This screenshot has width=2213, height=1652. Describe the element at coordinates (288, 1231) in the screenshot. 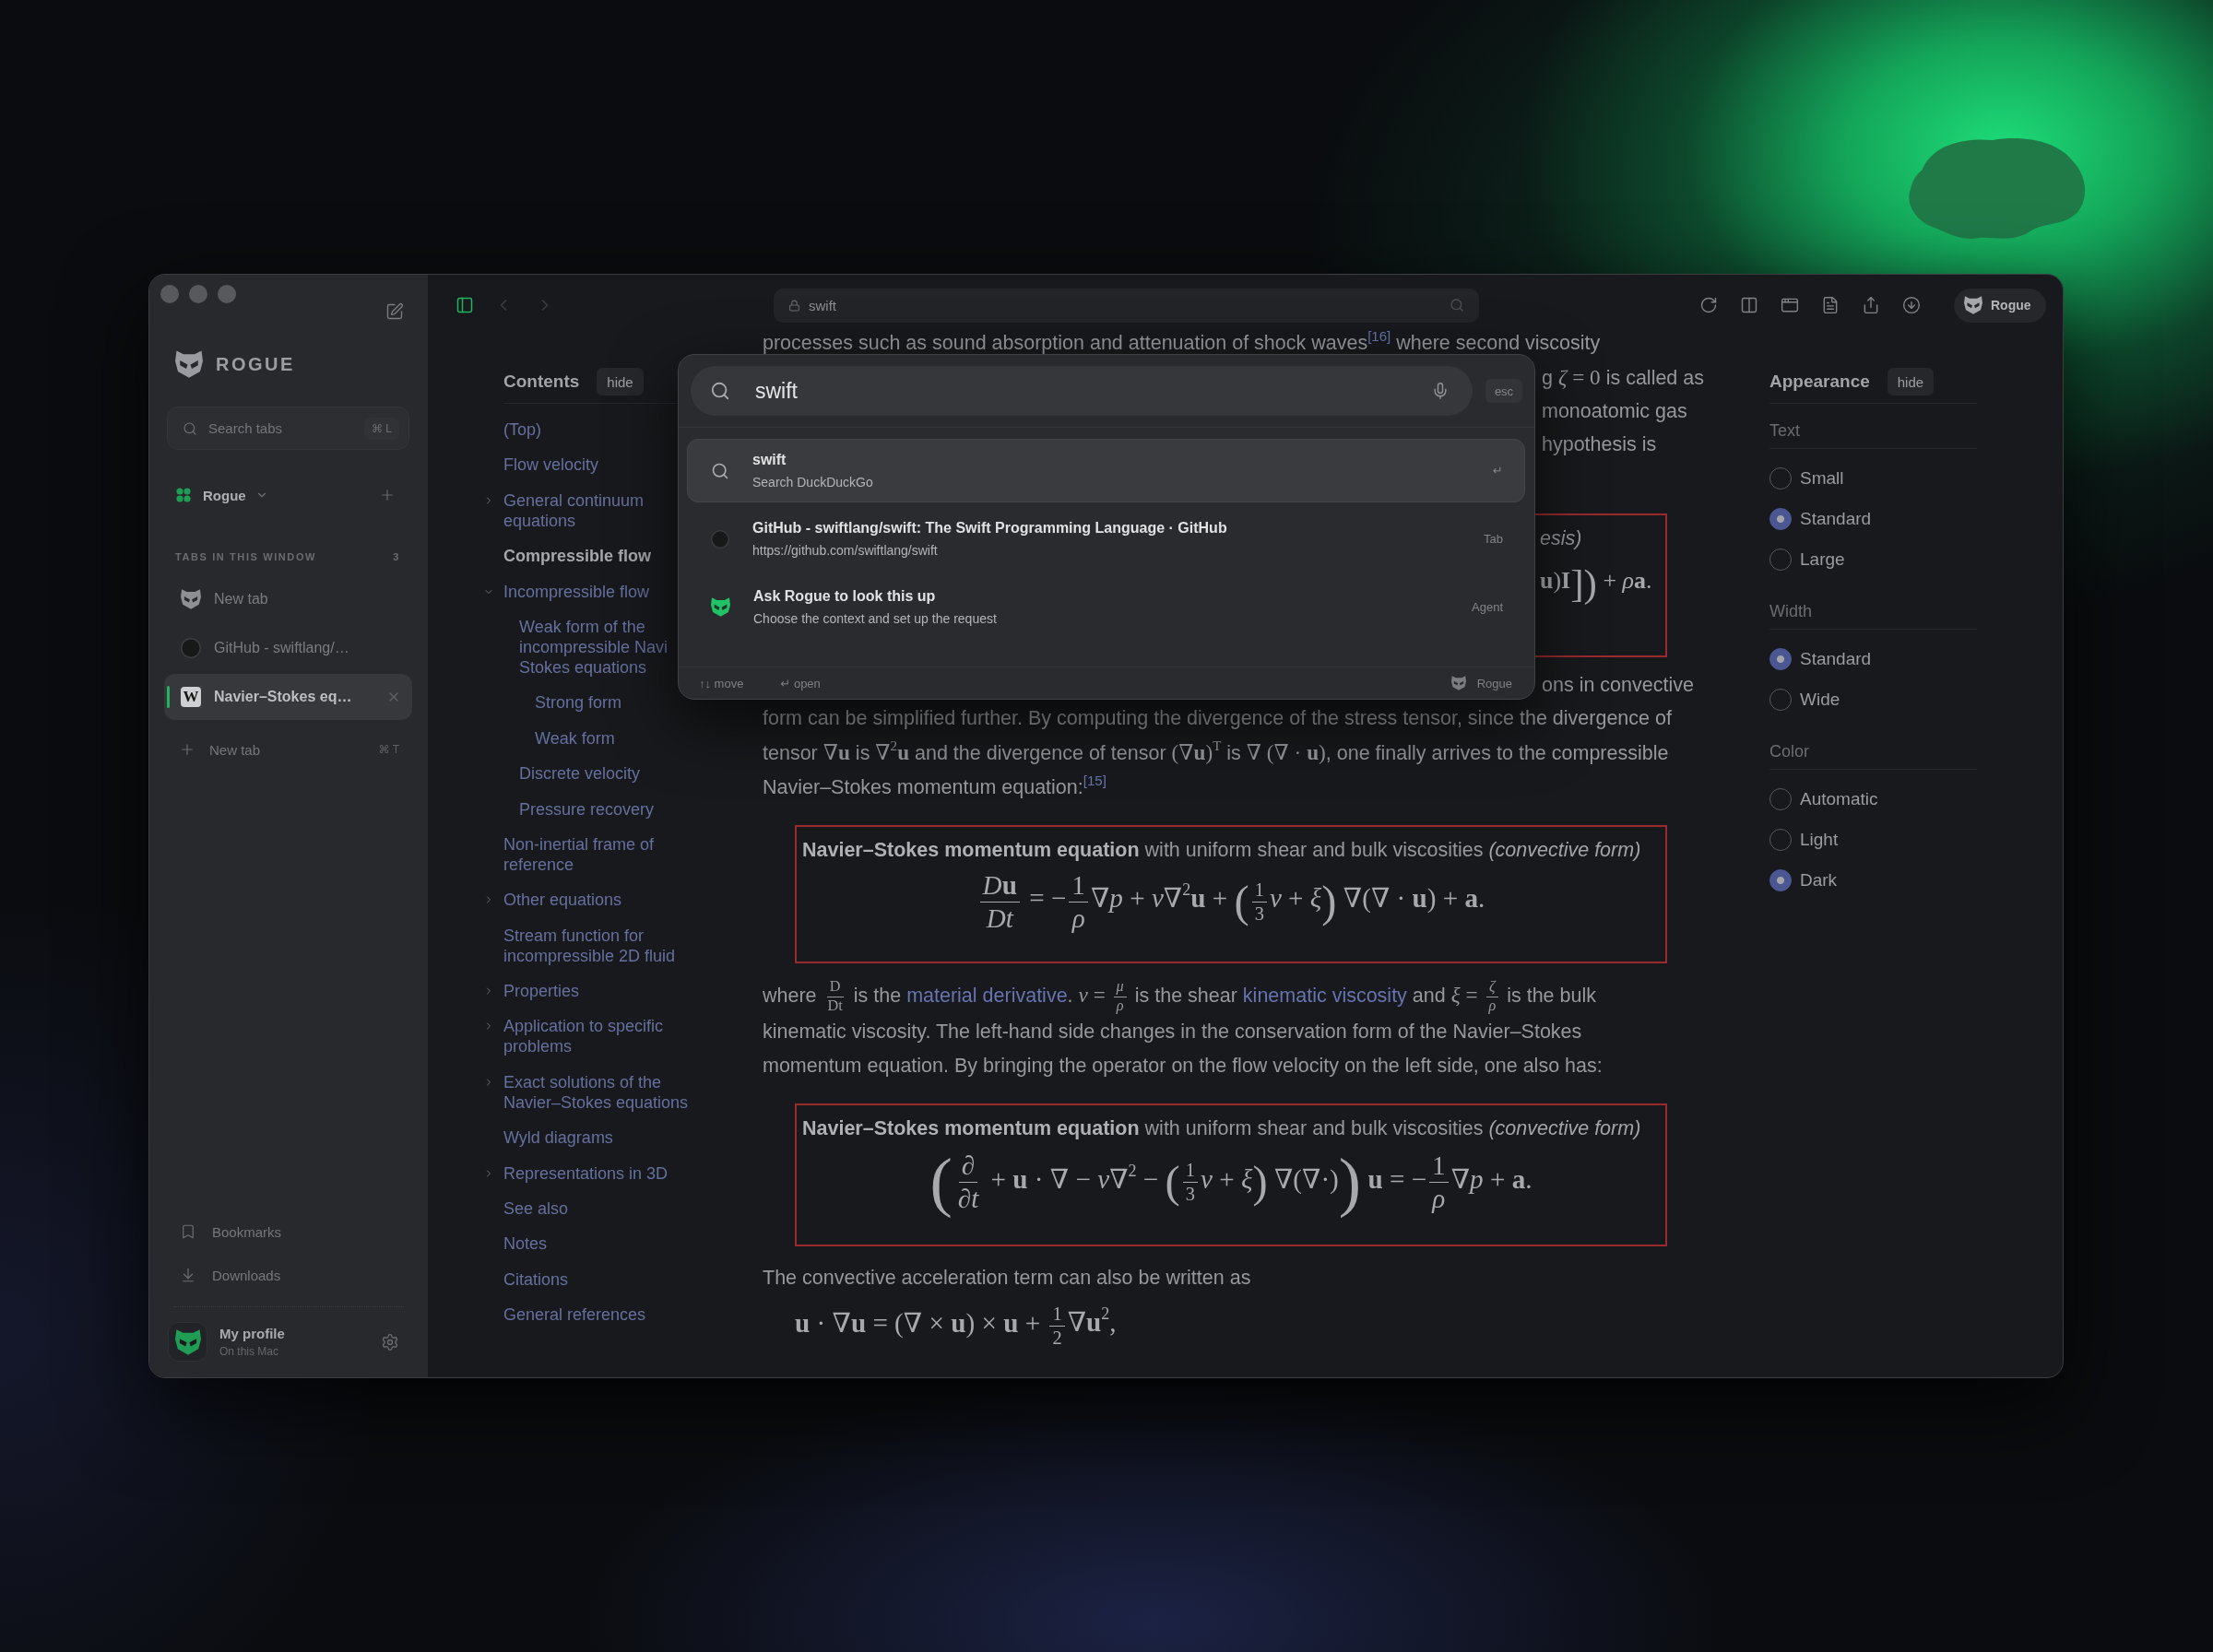

I see `sidebar-link: Bookmarks` at that location.